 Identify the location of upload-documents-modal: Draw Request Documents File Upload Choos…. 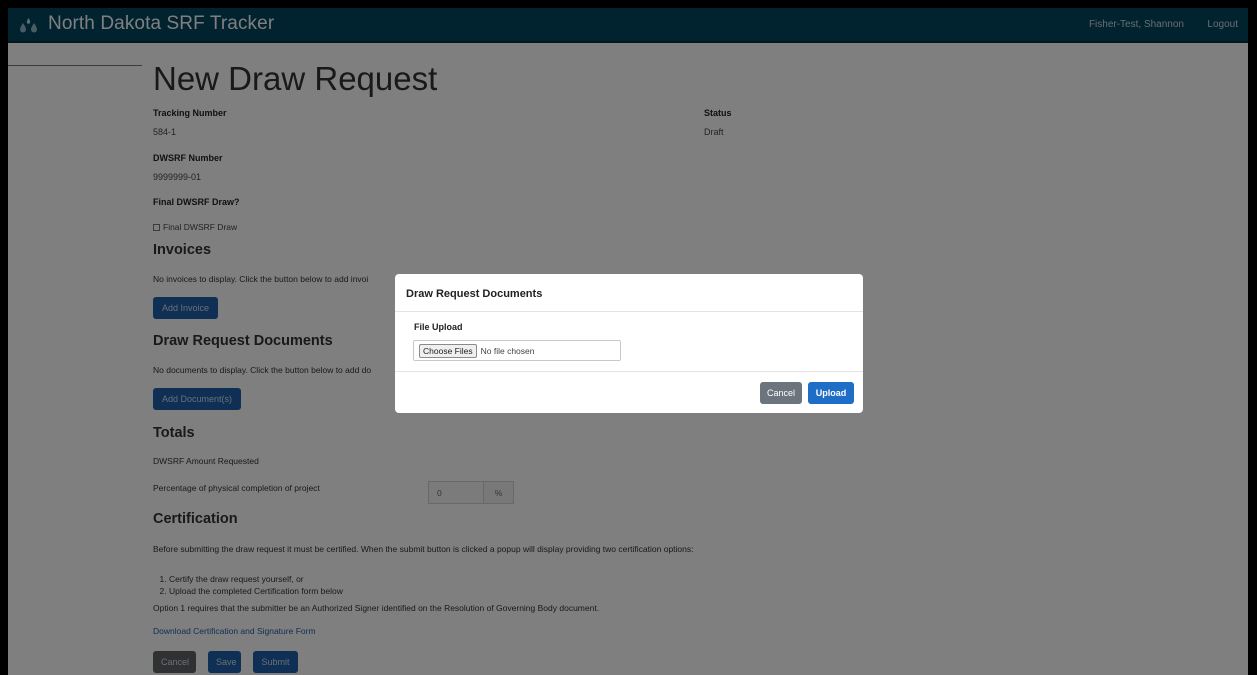
(629, 343).